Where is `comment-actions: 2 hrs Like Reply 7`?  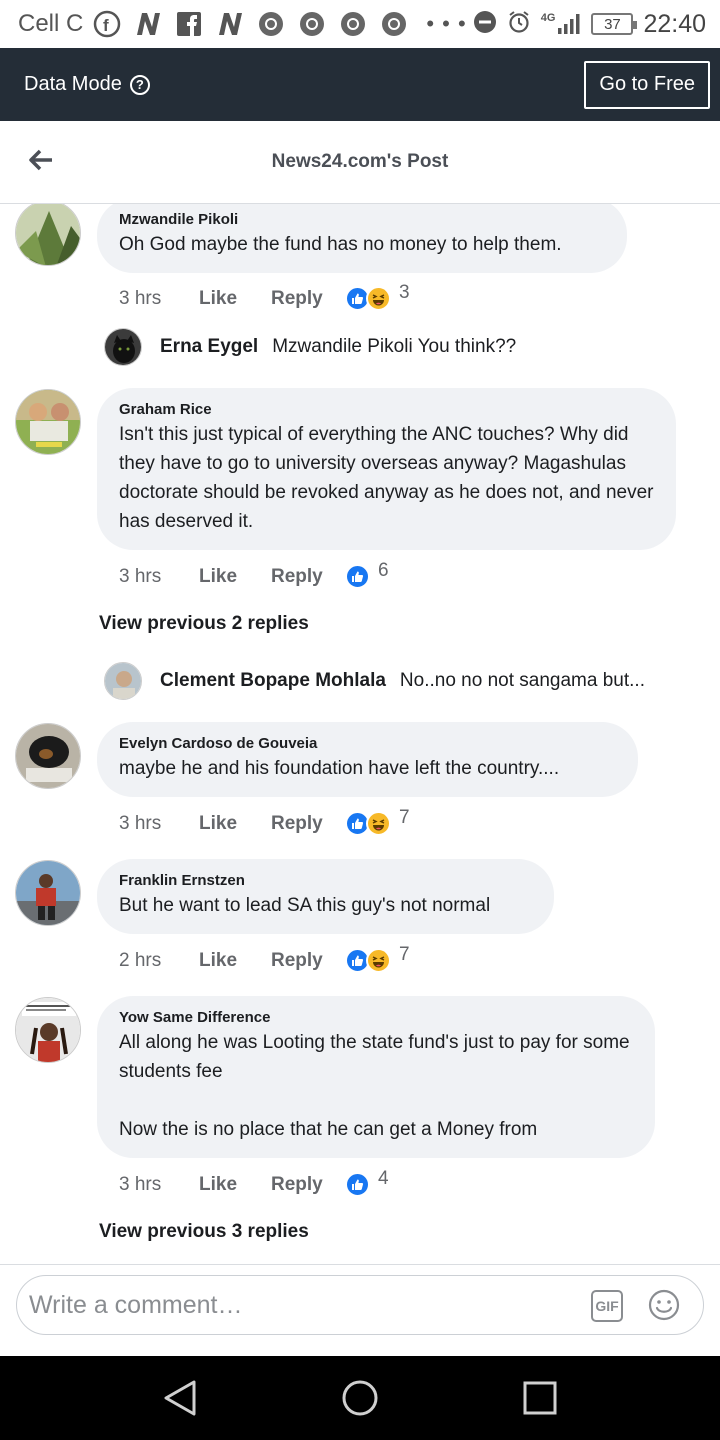
comment-actions: 2 hrs Like Reply 7 is located at coordinates (264, 958).